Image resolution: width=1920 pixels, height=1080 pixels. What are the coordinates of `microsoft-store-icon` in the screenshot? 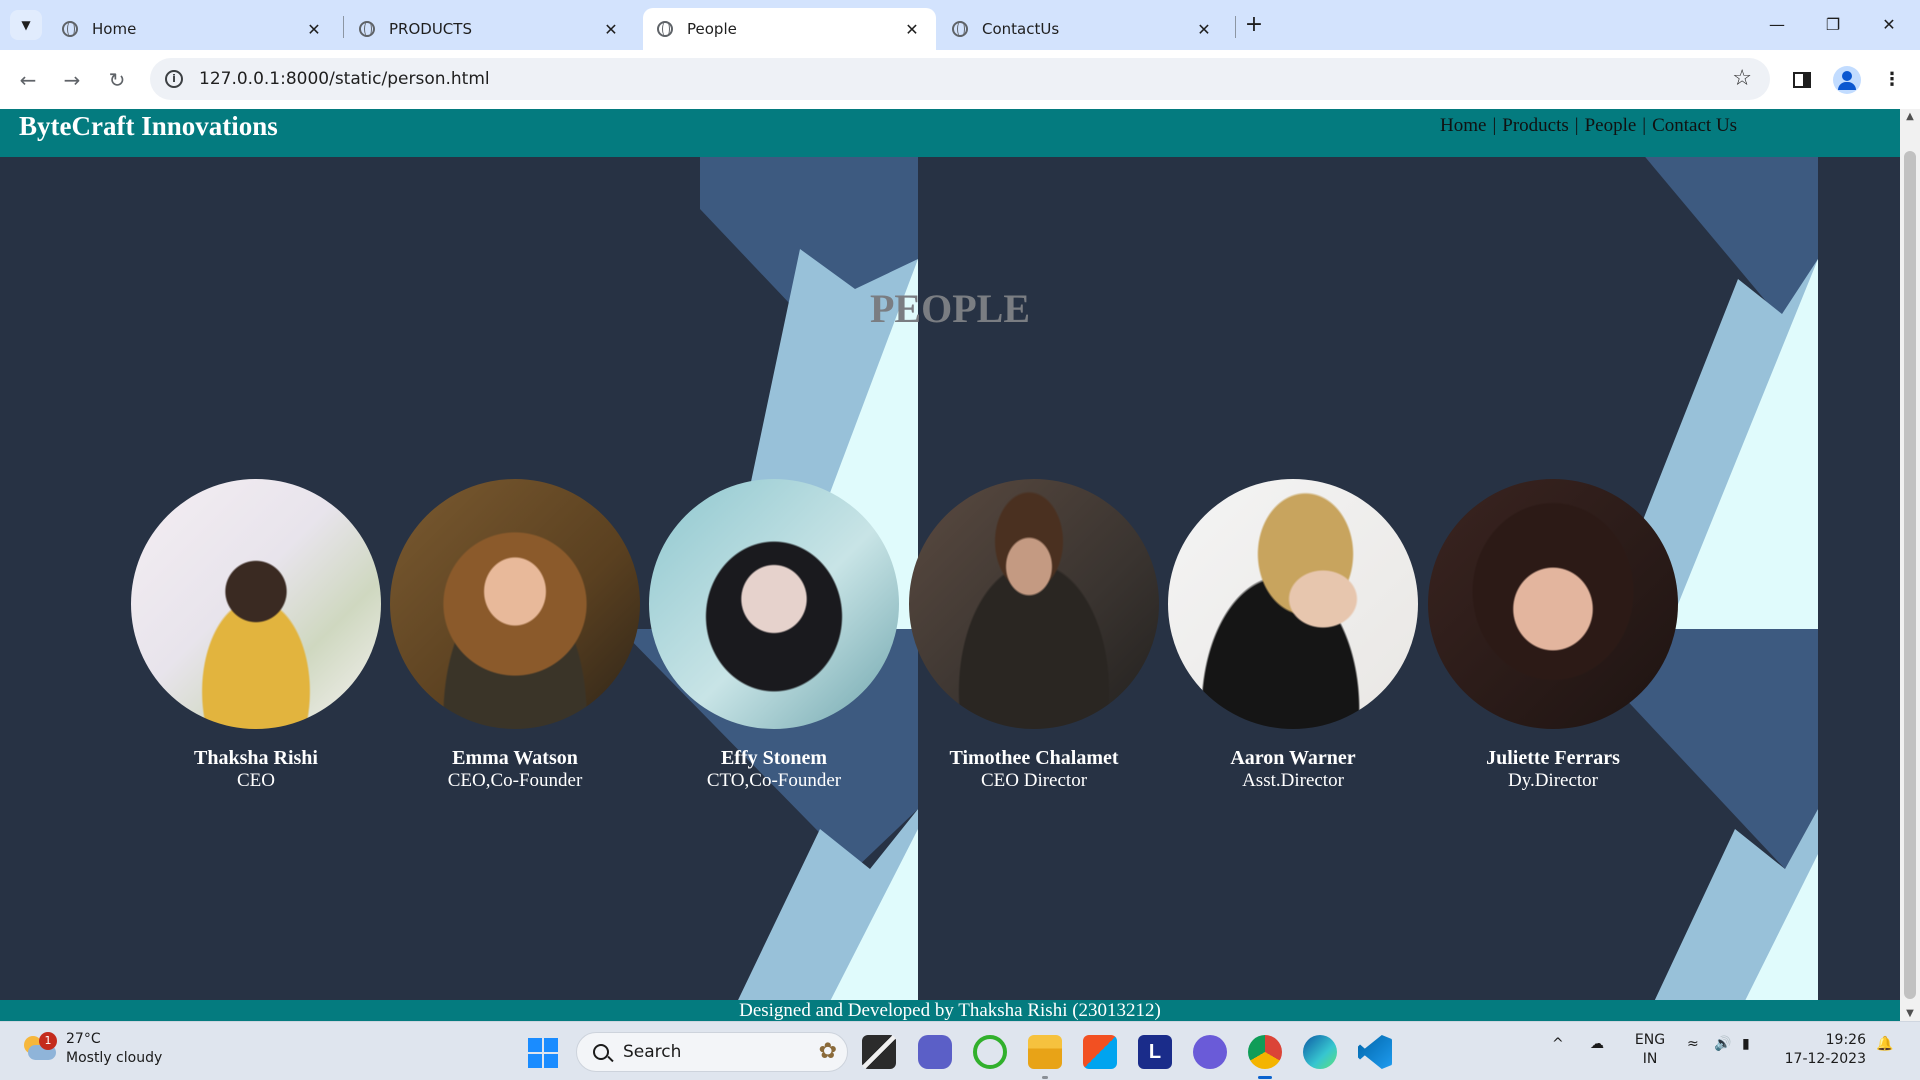 It's located at (1100, 1052).